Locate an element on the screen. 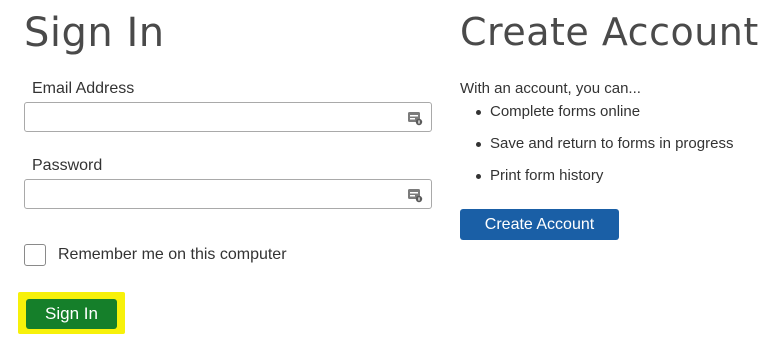  create-account-button: Create Account is located at coordinates (539, 224).